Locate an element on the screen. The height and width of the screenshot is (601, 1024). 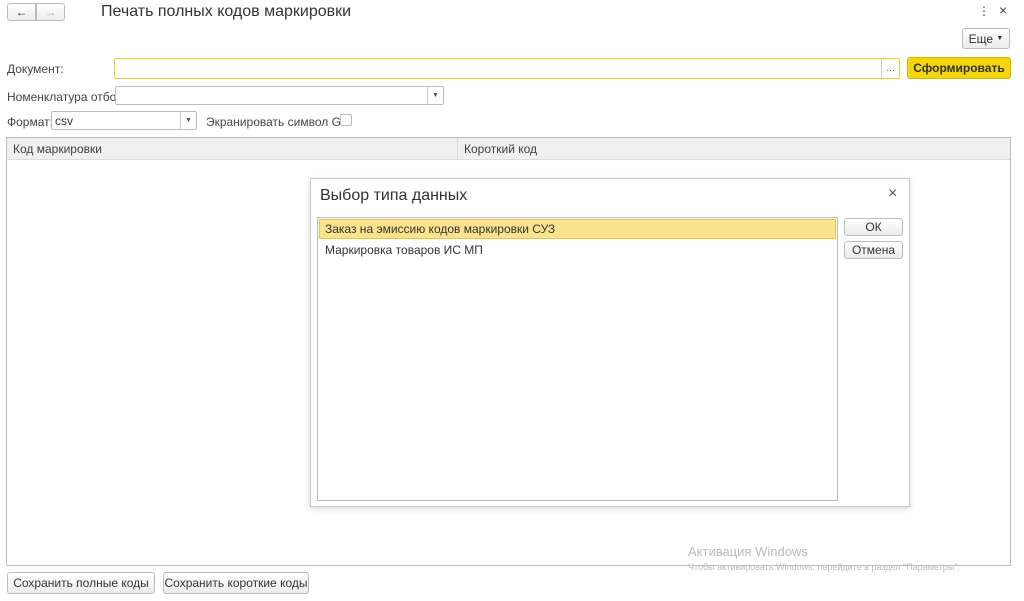
back-button: ← is located at coordinates (21, 12).